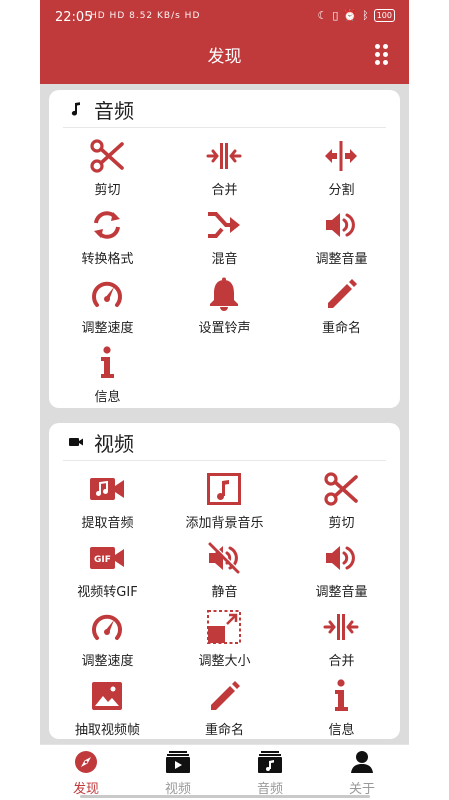 The height and width of the screenshot is (800, 449). I want to click on bottom-nav: 发现 视频 音频 关于, so click(224, 772).